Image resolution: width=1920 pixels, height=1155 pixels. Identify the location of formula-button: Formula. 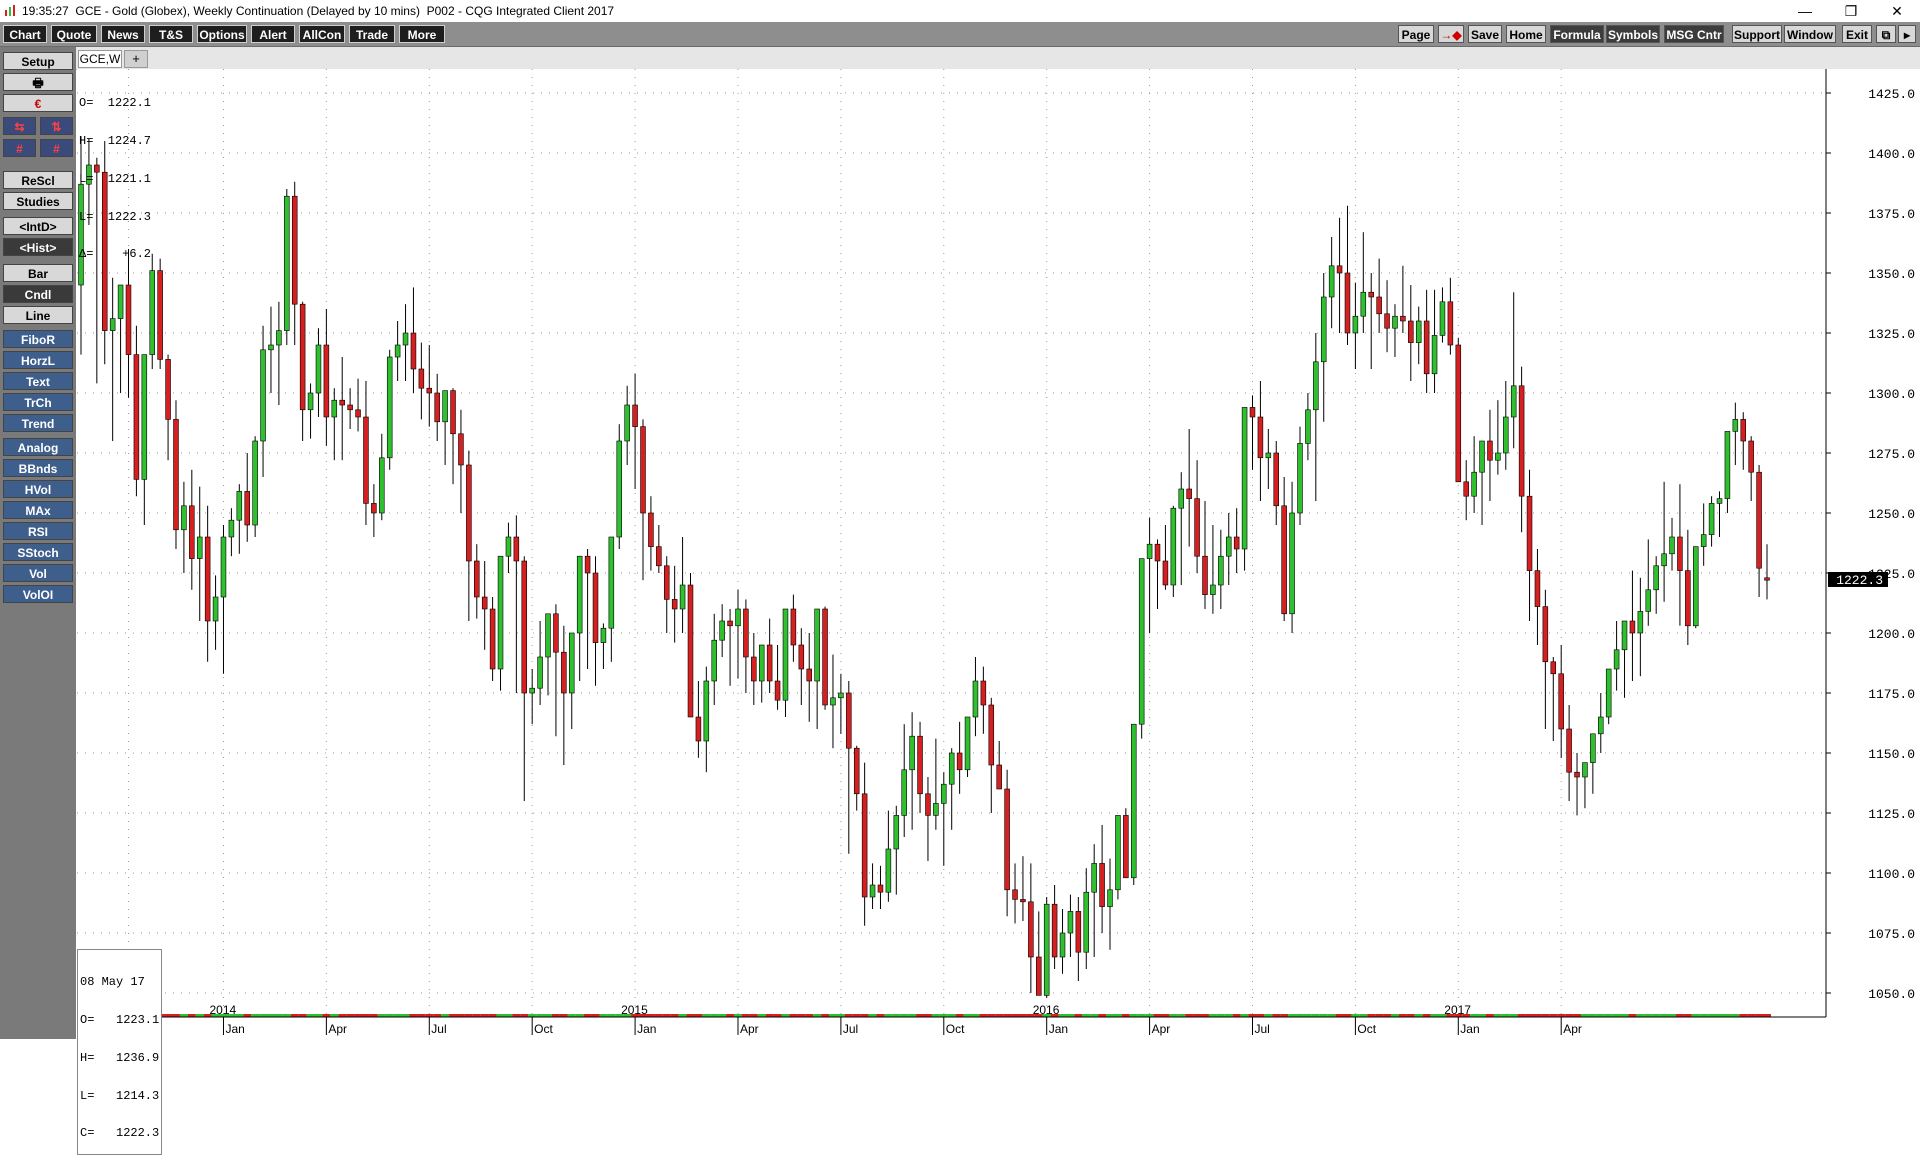
(1577, 34).